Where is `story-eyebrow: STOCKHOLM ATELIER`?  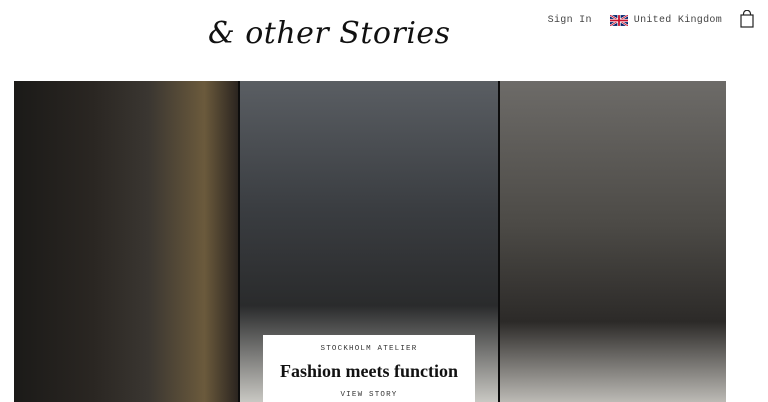
story-eyebrow: STOCKHOLM ATELIER is located at coordinates (369, 349).